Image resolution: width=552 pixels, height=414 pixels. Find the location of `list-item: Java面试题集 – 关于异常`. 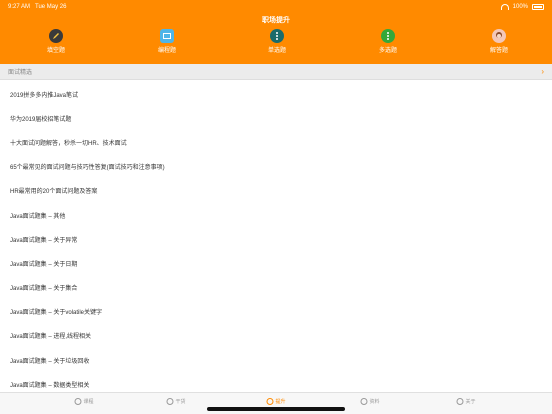

list-item: Java面试题集 – 关于异常 is located at coordinates (276, 239).